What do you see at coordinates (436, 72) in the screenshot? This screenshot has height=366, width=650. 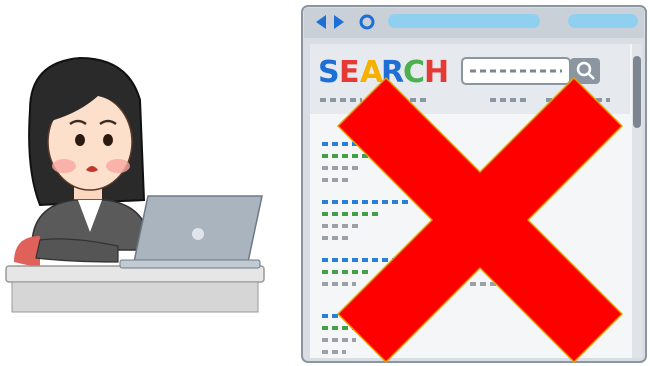 I see `search-logo-letter: H` at bounding box center [436, 72].